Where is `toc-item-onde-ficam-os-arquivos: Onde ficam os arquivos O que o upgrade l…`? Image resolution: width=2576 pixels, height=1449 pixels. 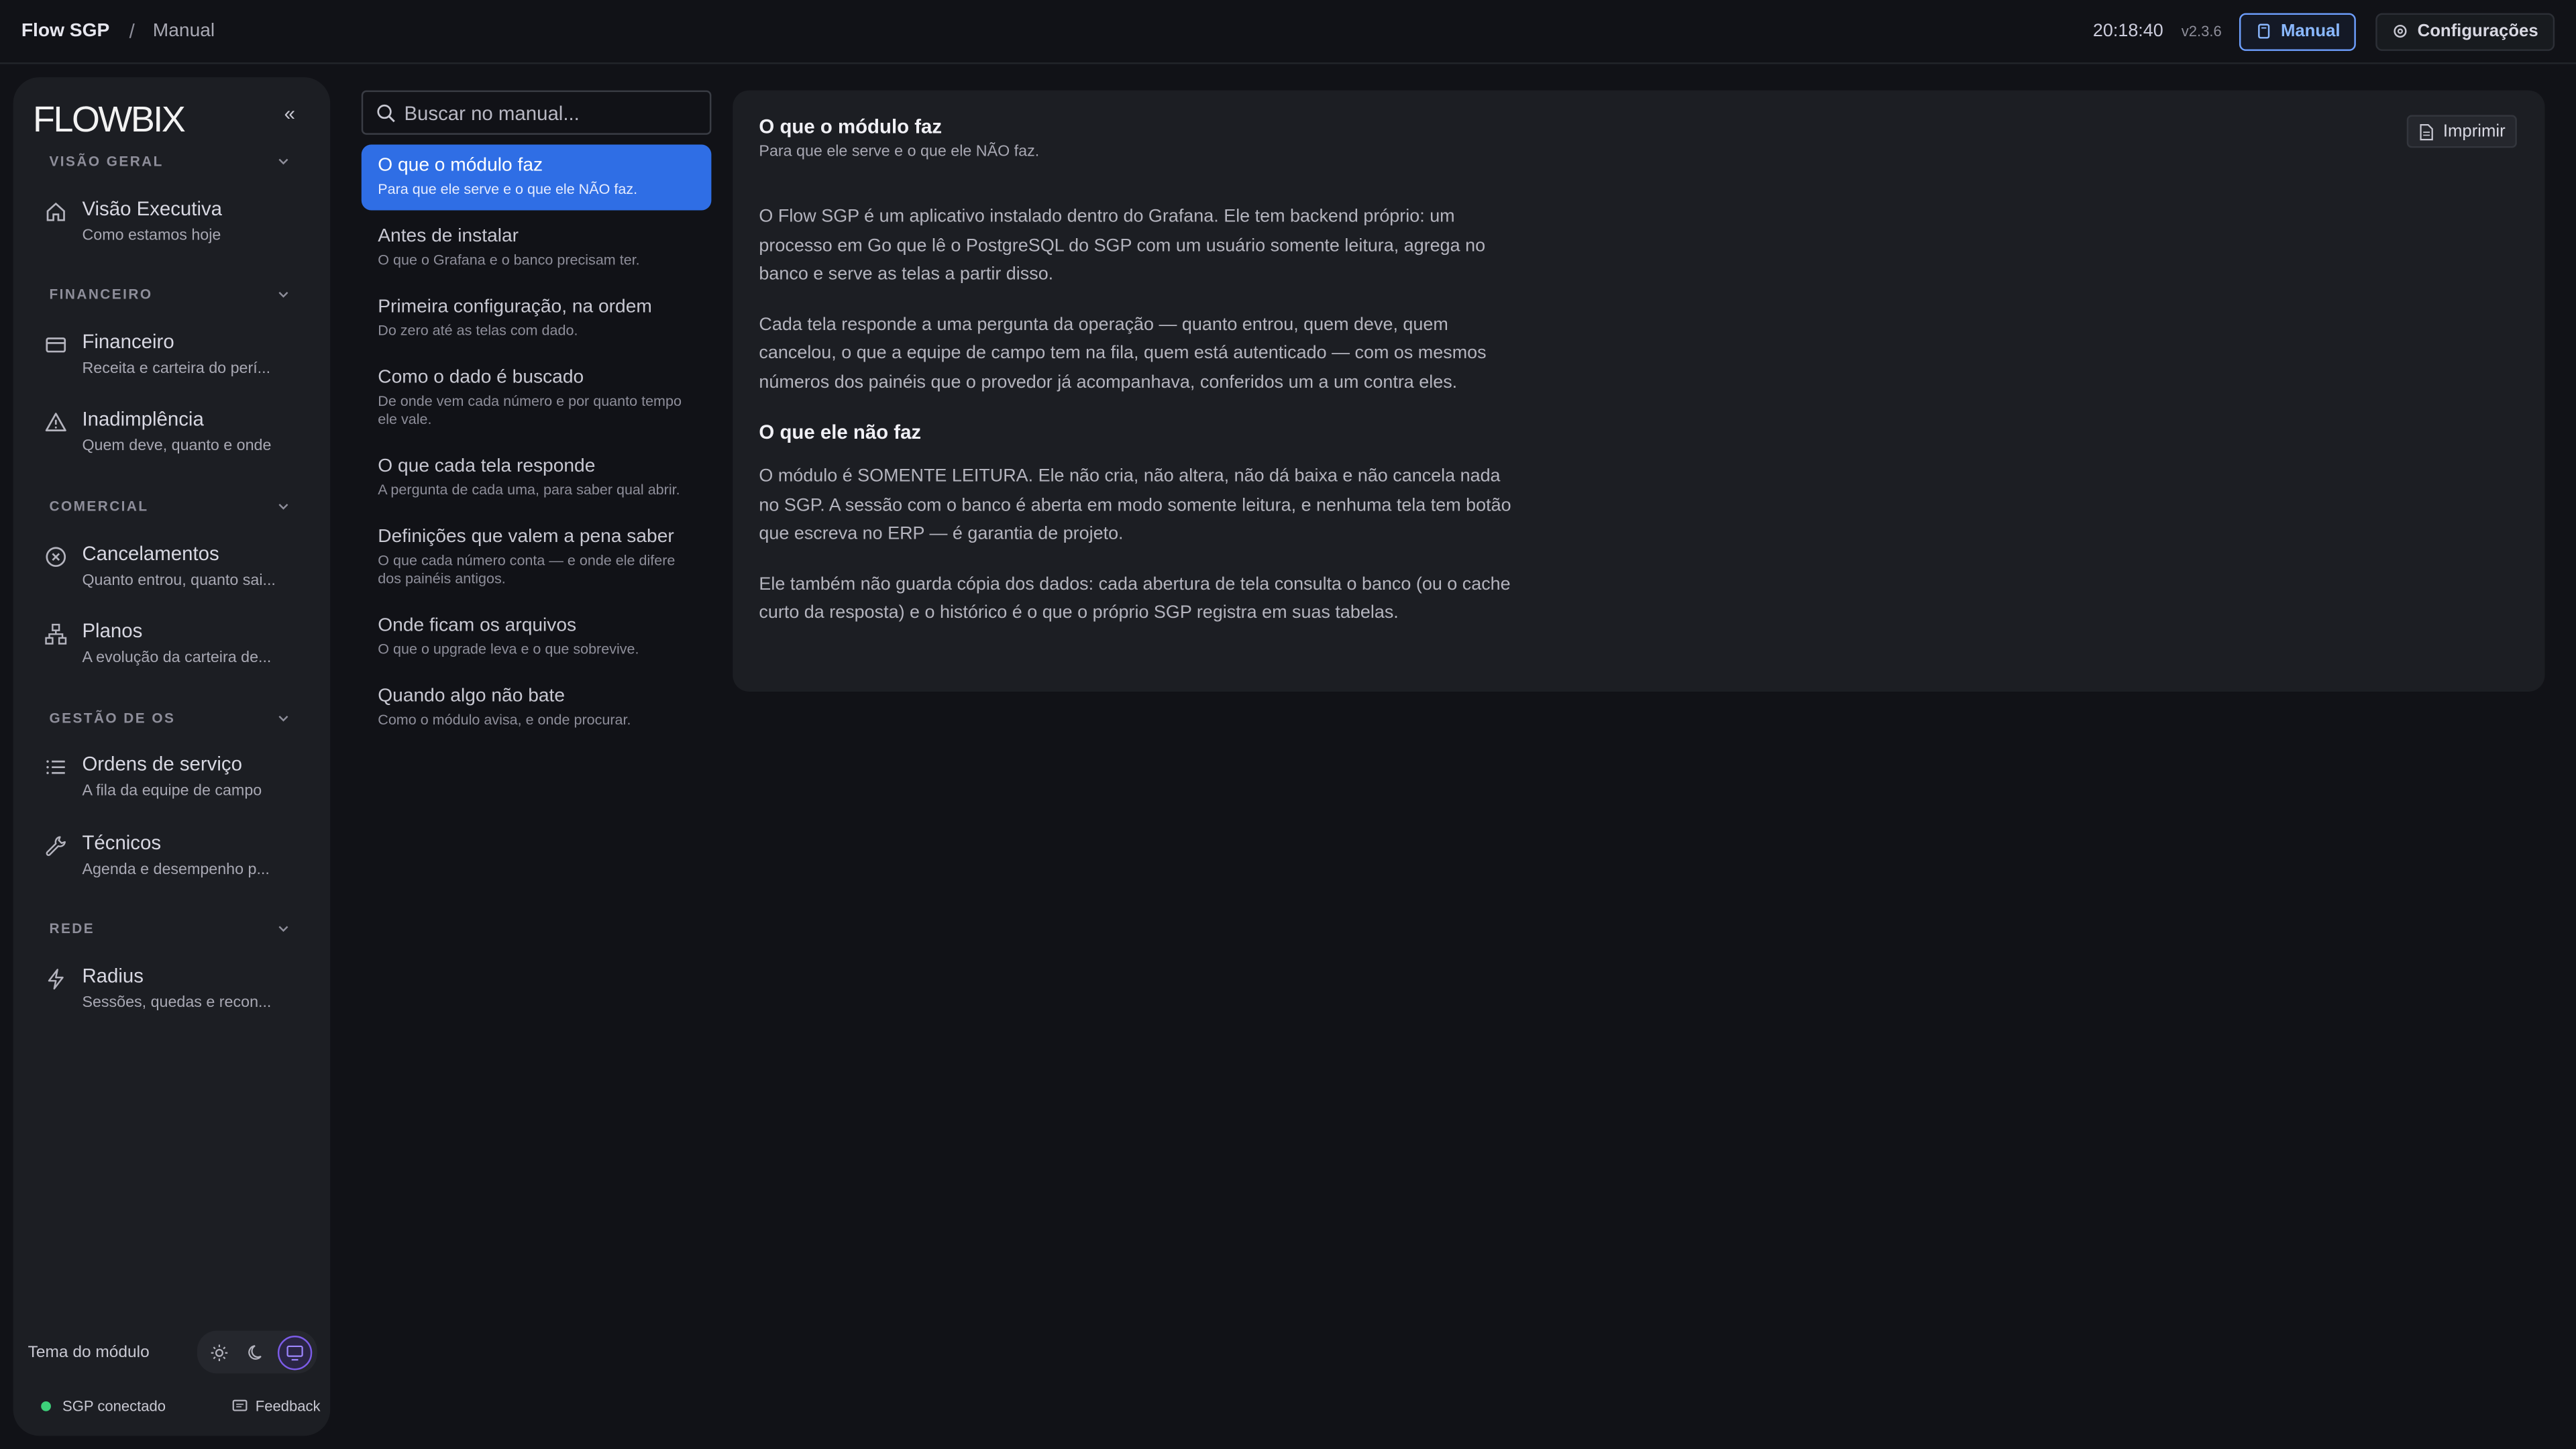
toc-item-onde-ficam-os-arquivos: Onde ficam os arquivos O que o upgrade l… is located at coordinates (537, 637).